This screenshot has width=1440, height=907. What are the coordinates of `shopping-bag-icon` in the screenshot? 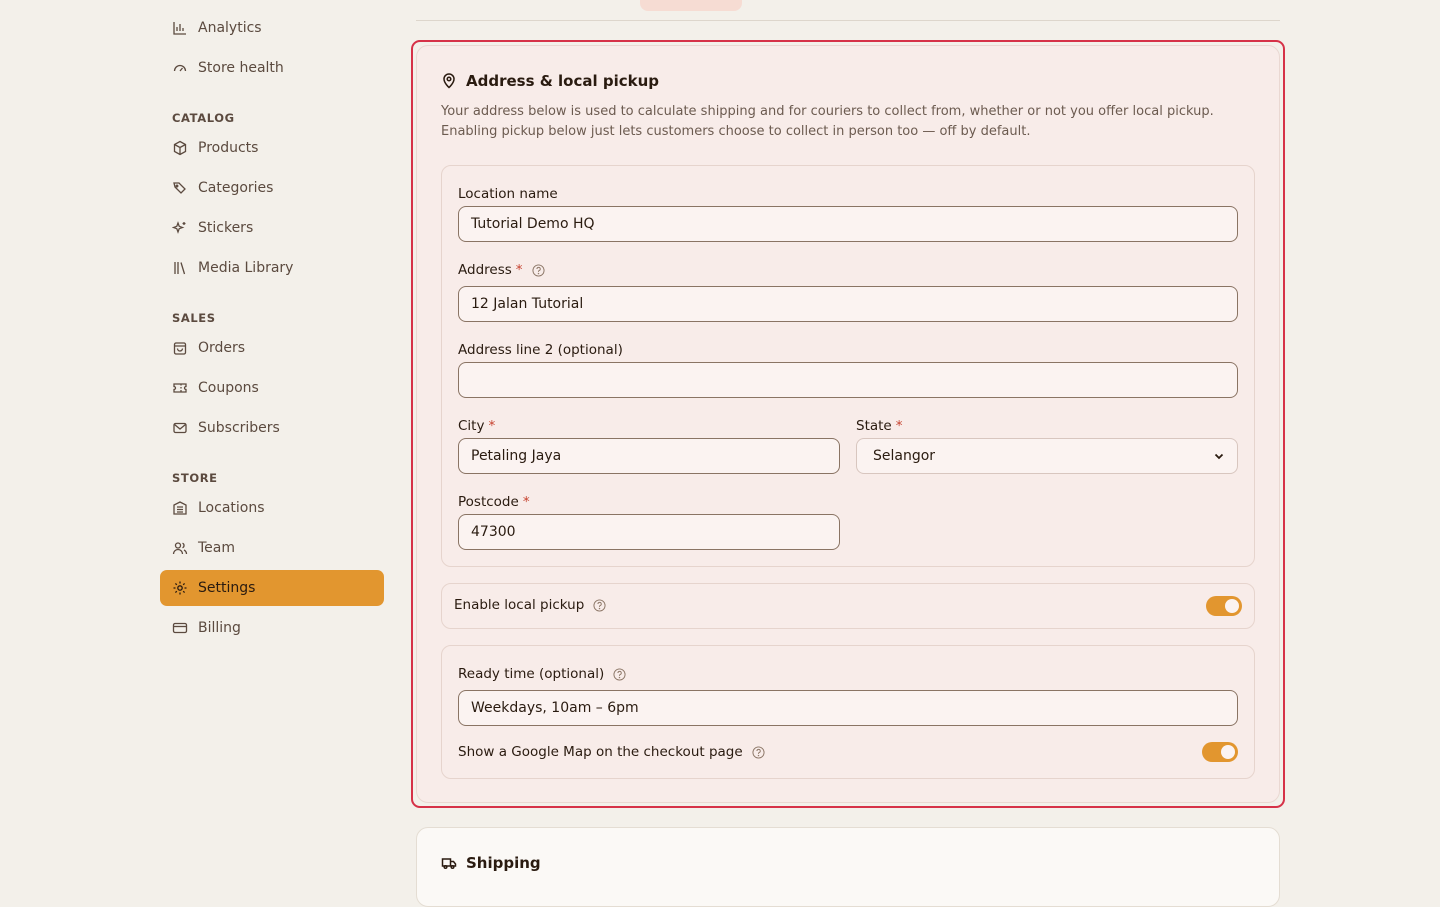 It's located at (180, 348).